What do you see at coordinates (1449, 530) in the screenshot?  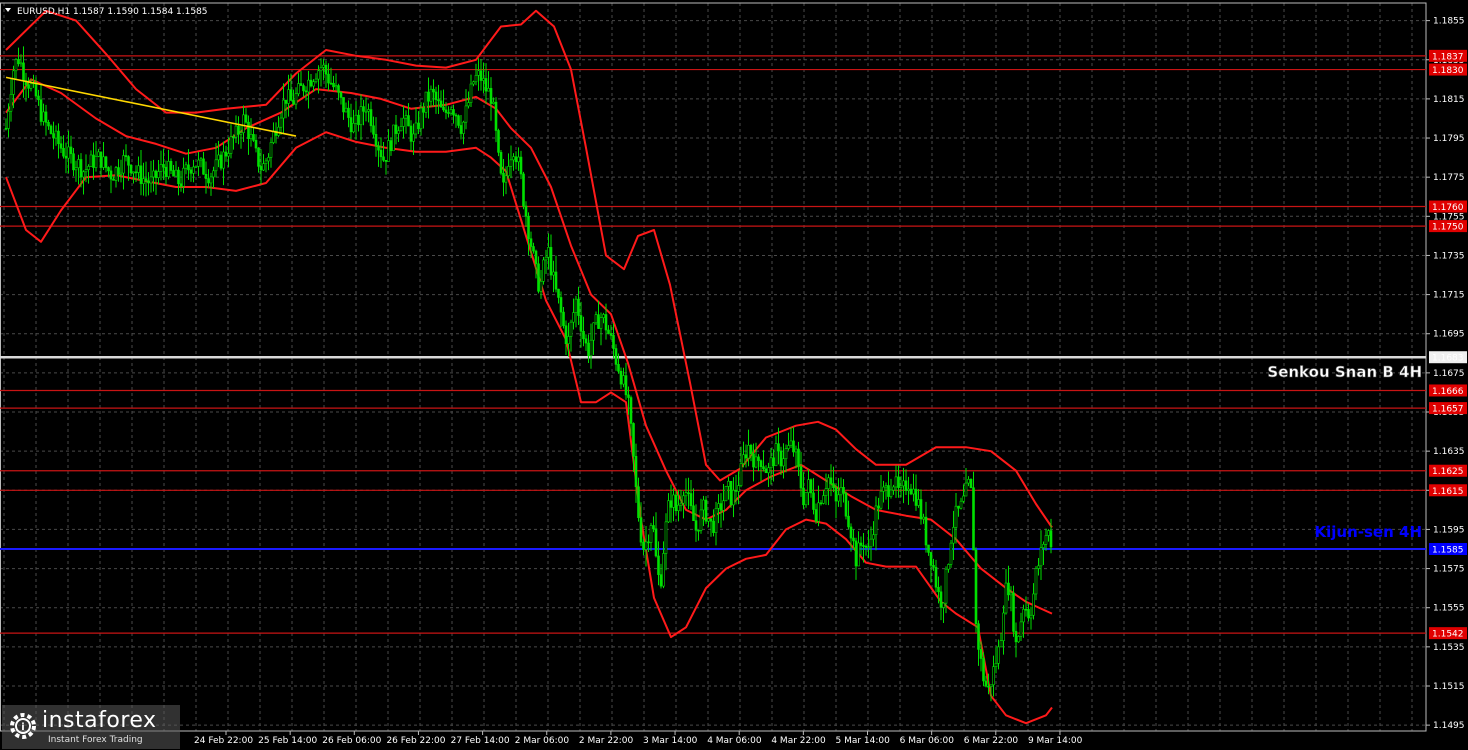 I see `price-tick-label: 1.1595` at bounding box center [1449, 530].